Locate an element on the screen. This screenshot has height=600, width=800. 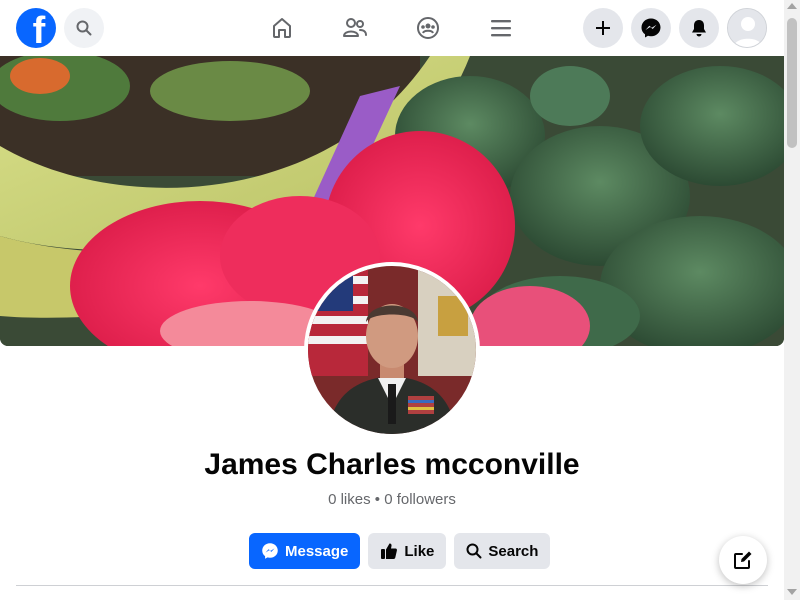
scrollbar-thumb is located at coordinates (792, 83).